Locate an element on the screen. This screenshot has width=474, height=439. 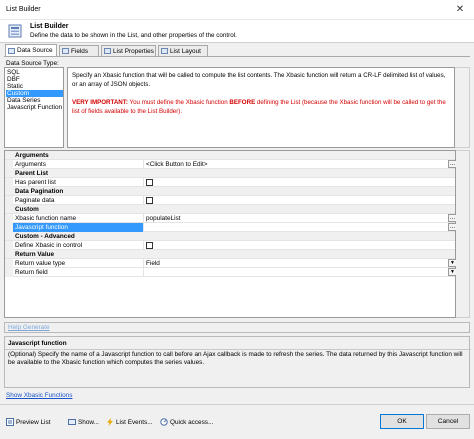
tab-strip-line is located at coordinates (237, 56).